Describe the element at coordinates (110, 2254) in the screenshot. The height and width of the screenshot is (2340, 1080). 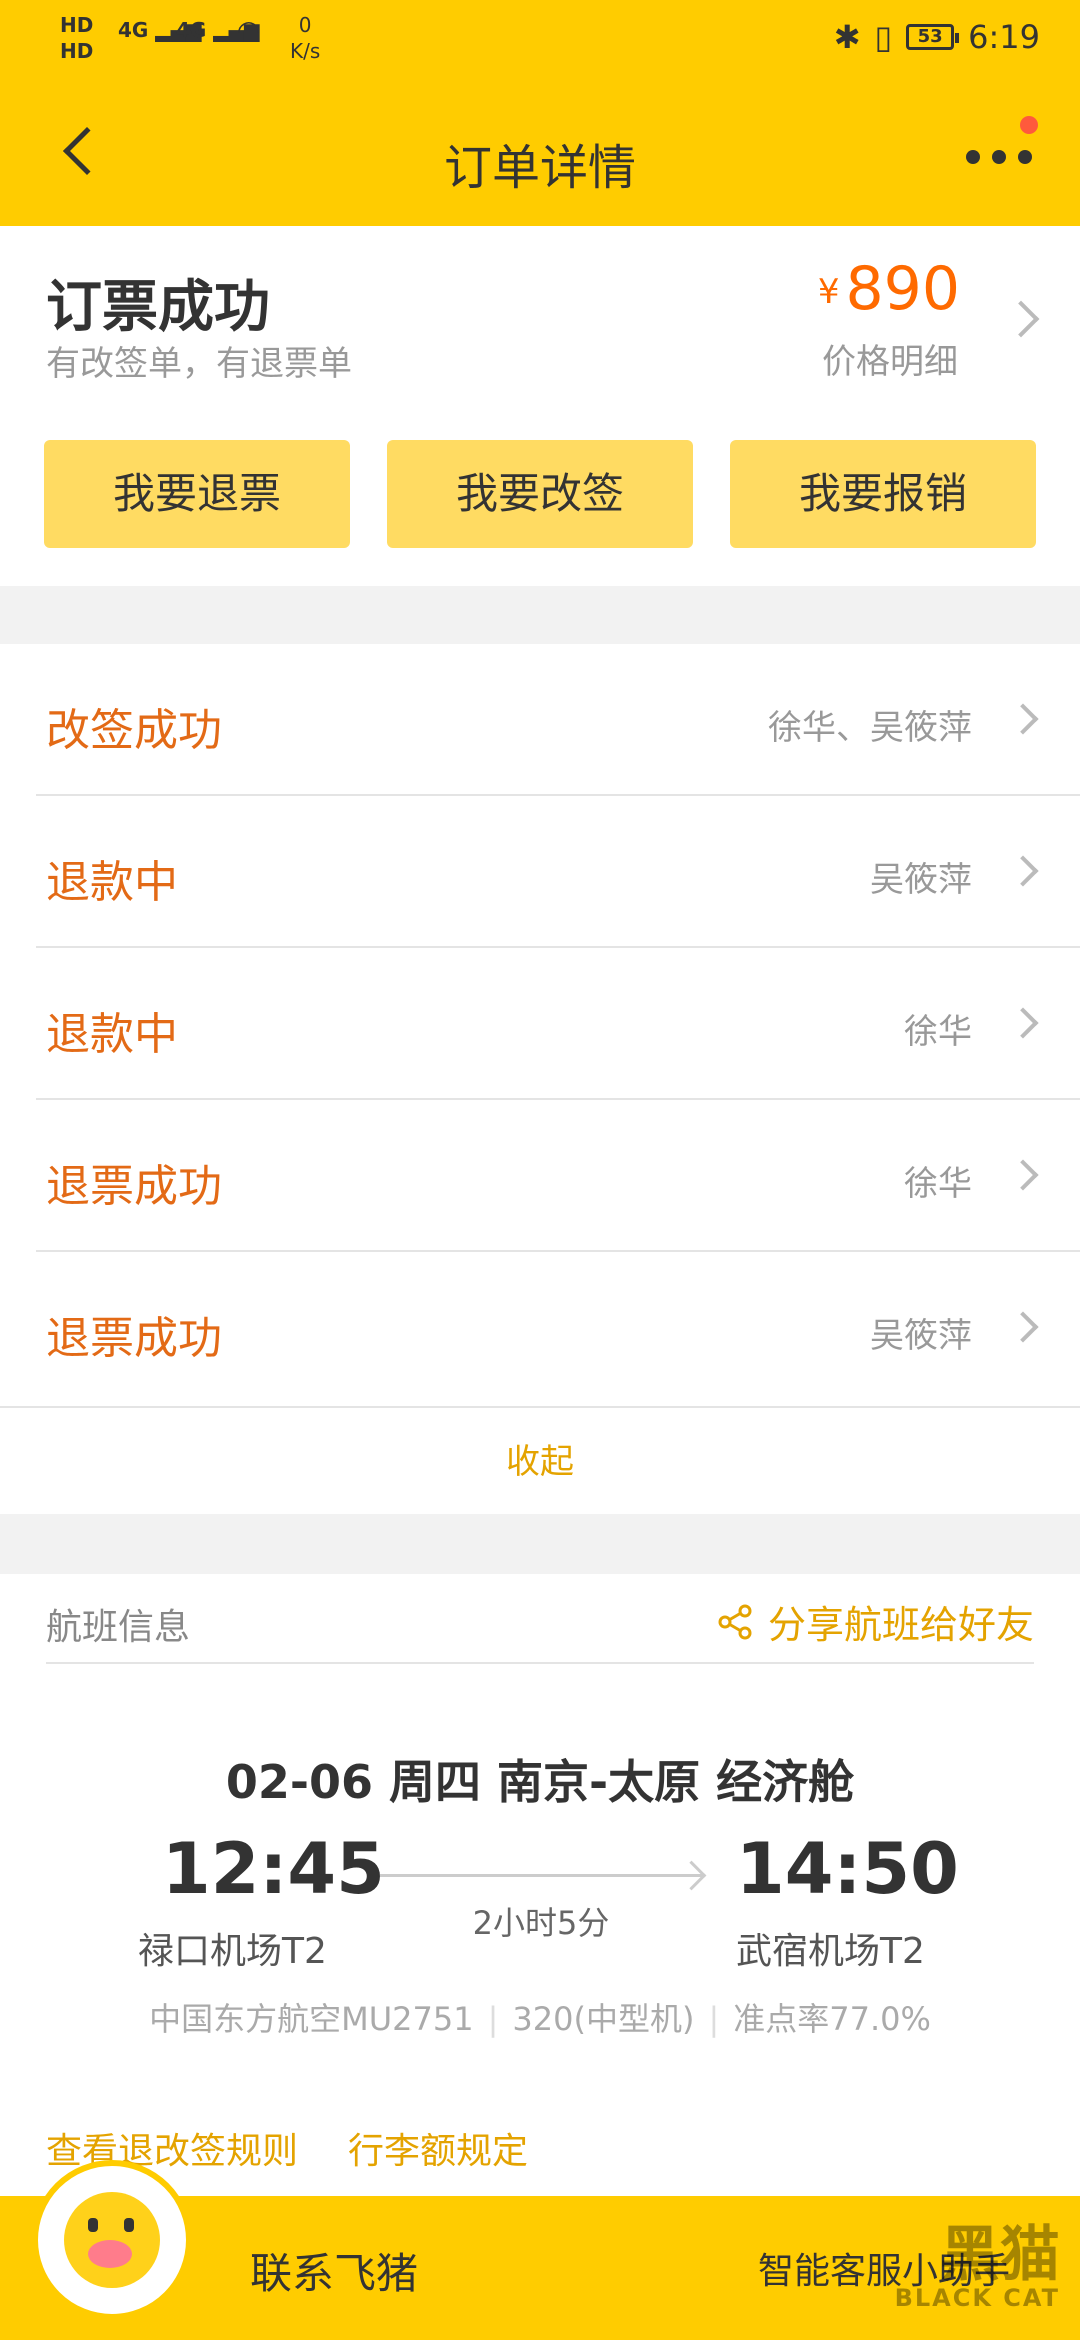
I see `snout-icon` at that location.